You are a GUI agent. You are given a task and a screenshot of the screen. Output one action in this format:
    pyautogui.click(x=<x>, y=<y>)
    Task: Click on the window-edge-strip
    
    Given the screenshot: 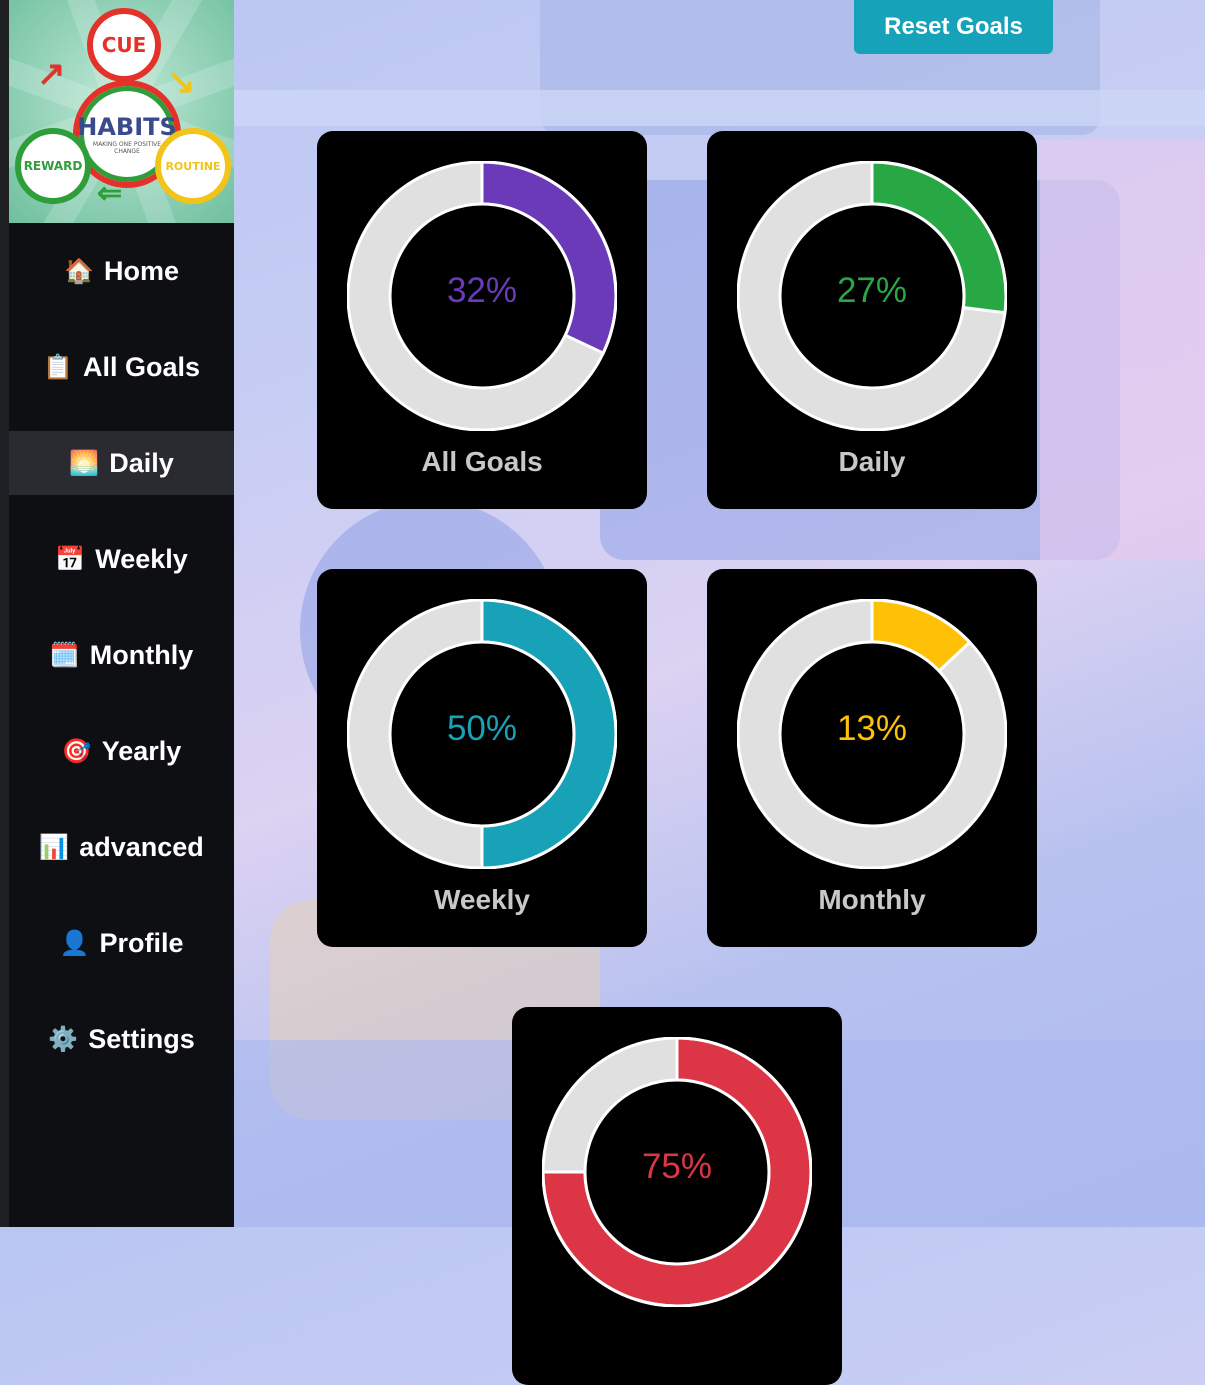 What is the action you would take?
    pyautogui.click(x=4, y=613)
    